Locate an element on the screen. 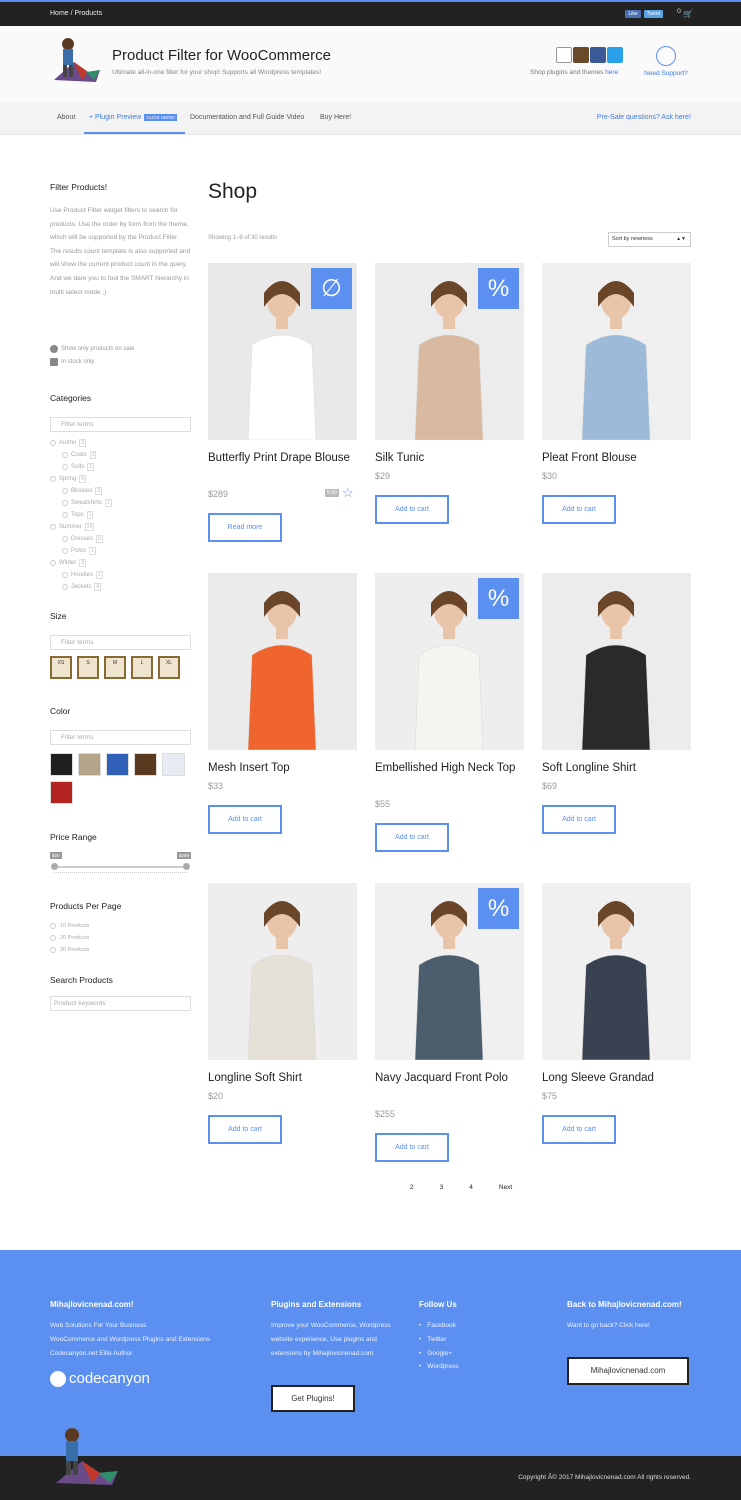 This screenshot has width=741, height=1500. size-swatch-xs: XS is located at coordinates (61, 667).